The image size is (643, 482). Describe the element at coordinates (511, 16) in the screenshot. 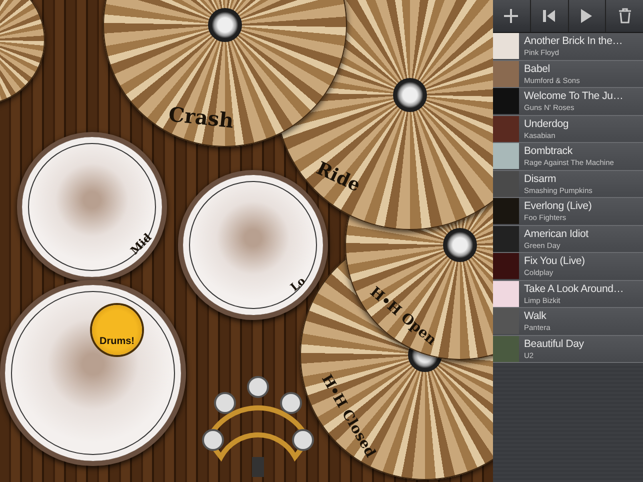

I see `add-icon` at that location.